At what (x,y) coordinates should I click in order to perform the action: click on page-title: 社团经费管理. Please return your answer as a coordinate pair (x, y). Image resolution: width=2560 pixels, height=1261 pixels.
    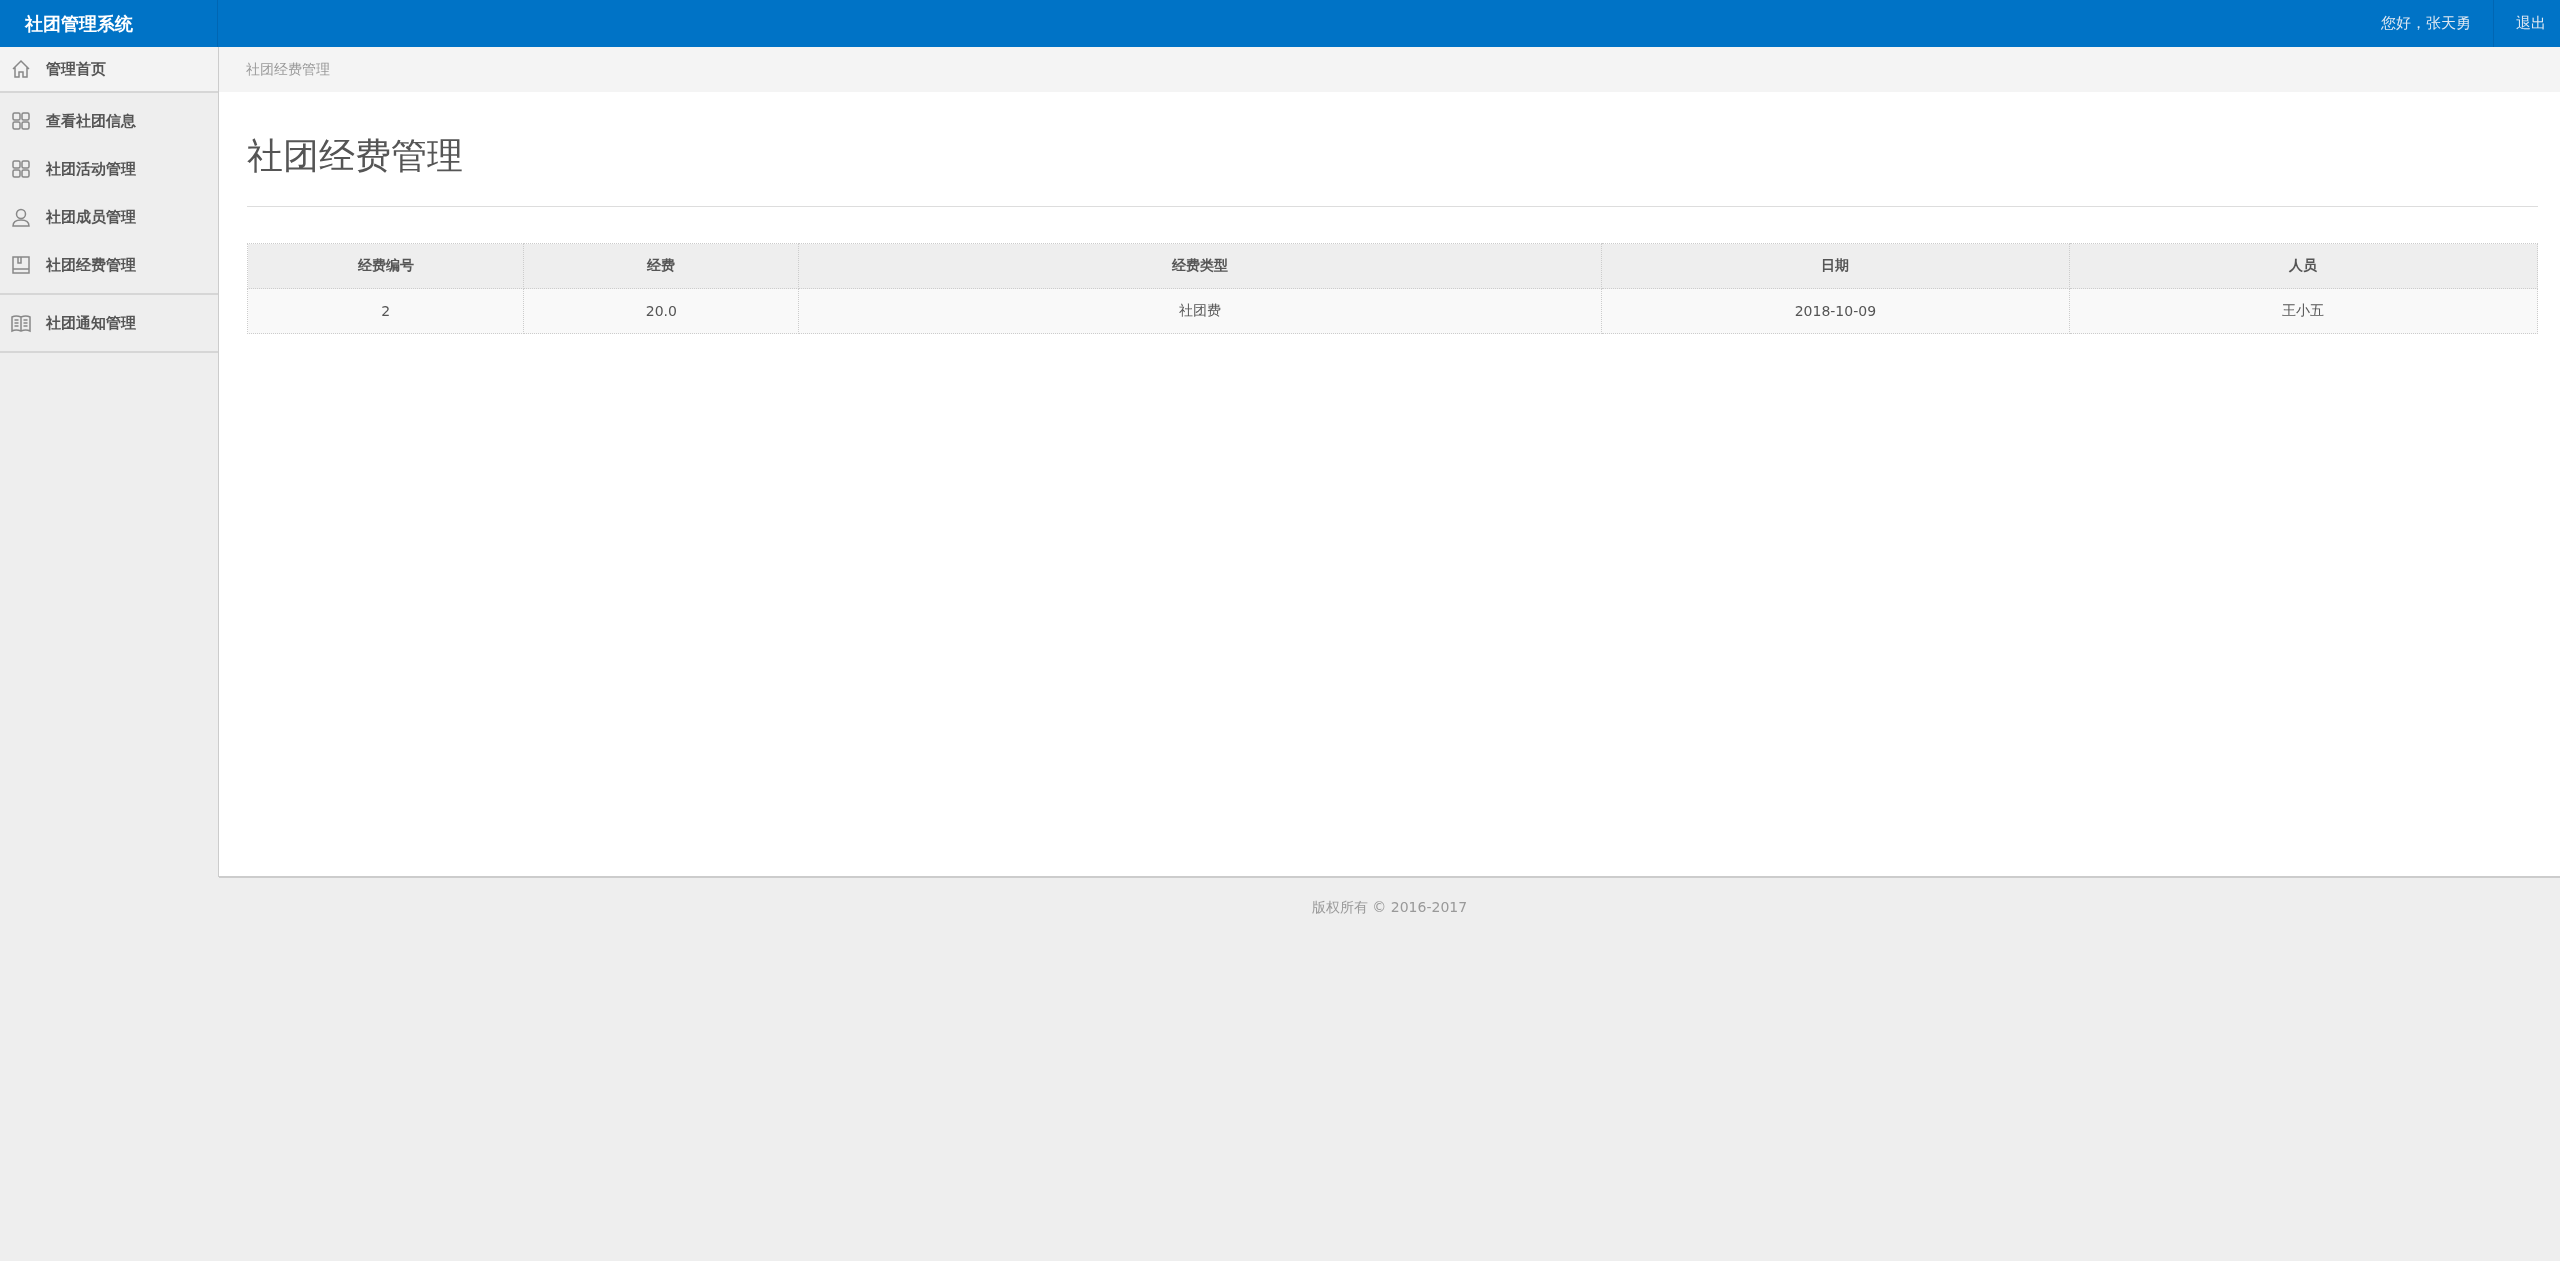
    Looking at the image, I should click on (355, 156).